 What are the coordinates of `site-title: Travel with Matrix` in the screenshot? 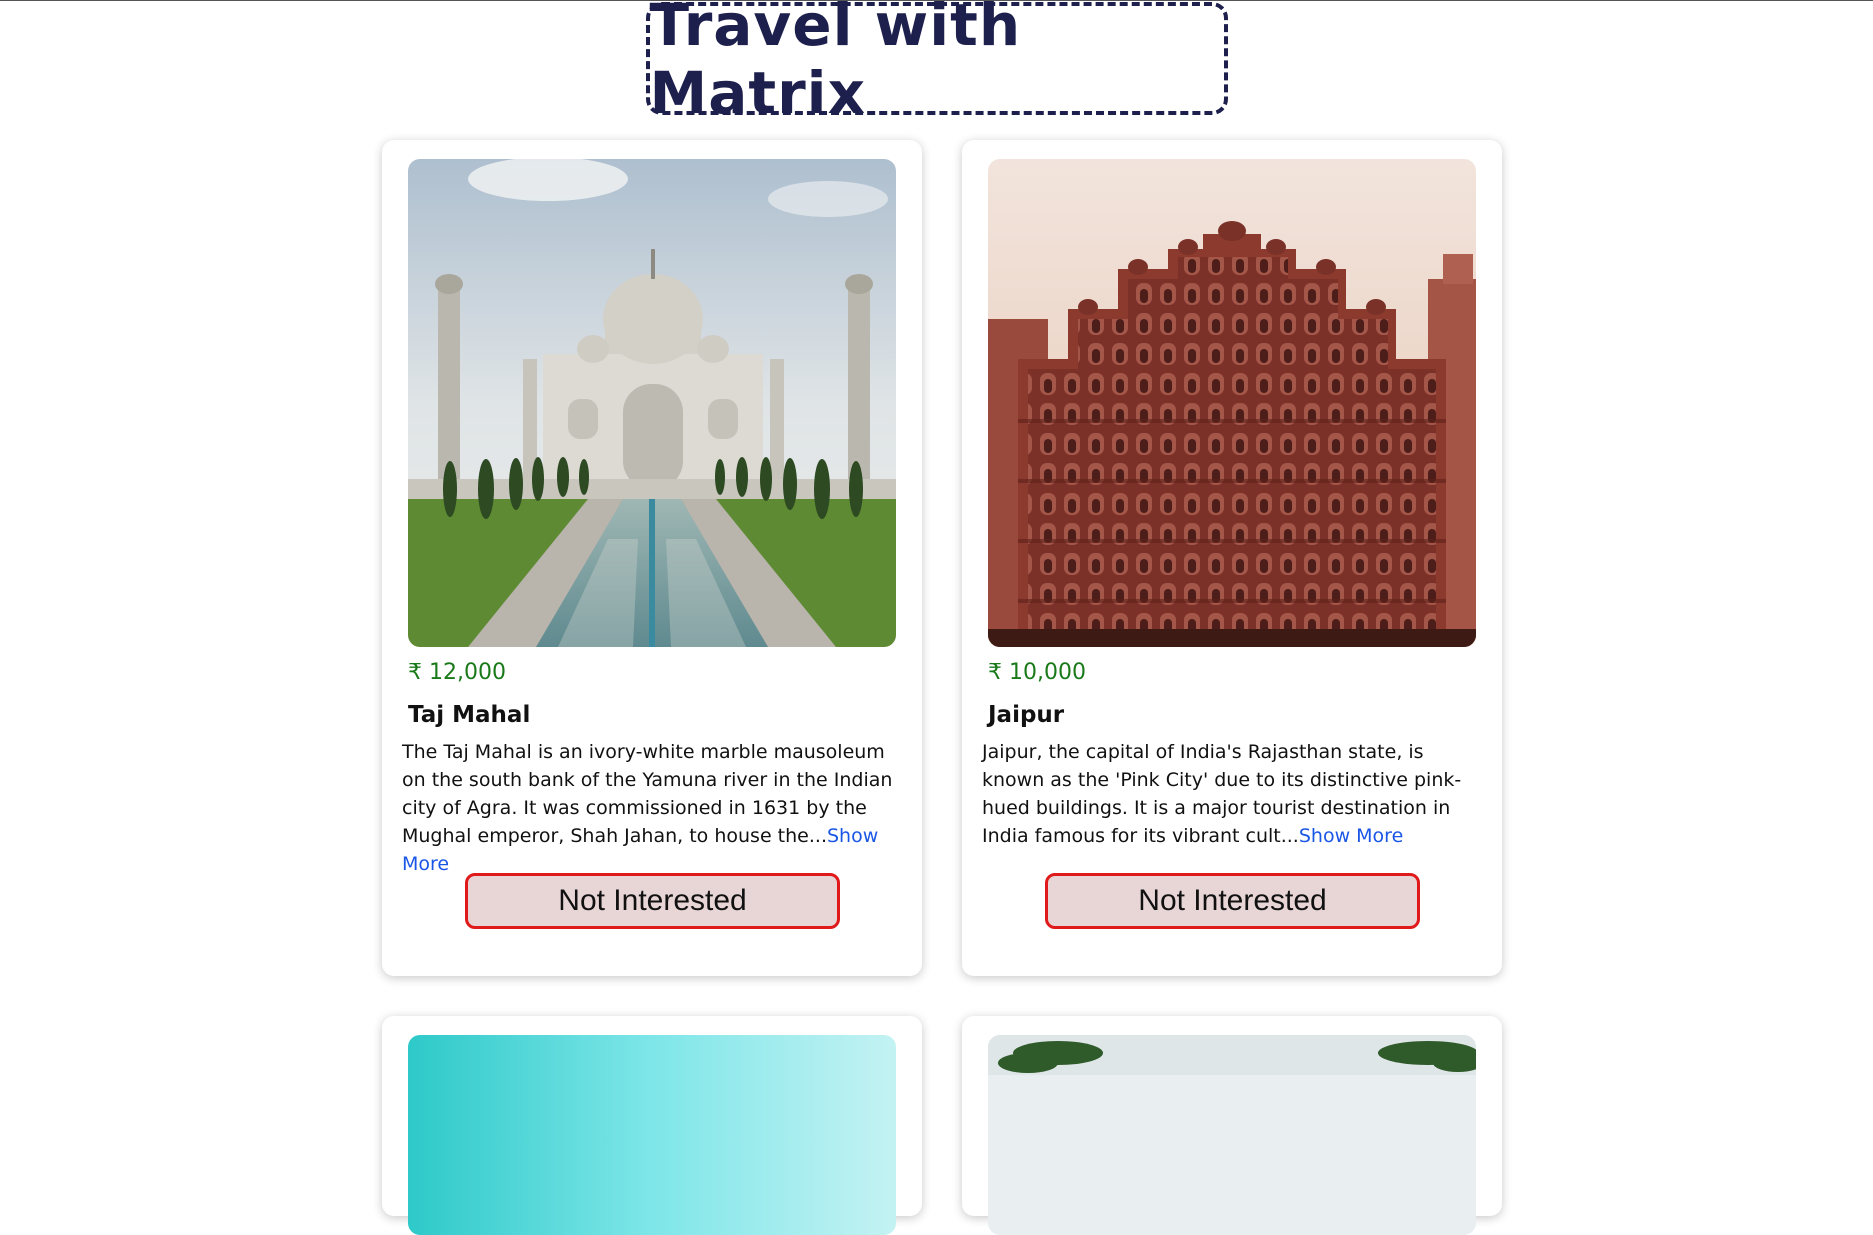 It's located at (936, 63).